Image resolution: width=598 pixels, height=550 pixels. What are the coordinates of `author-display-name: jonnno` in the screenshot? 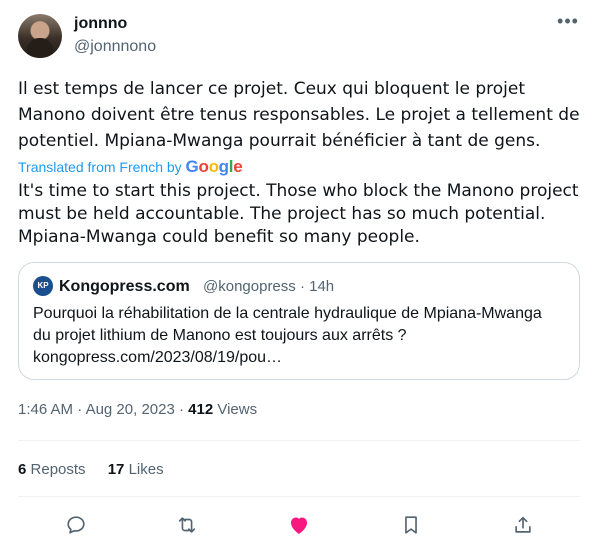 It's located at (100, 24).